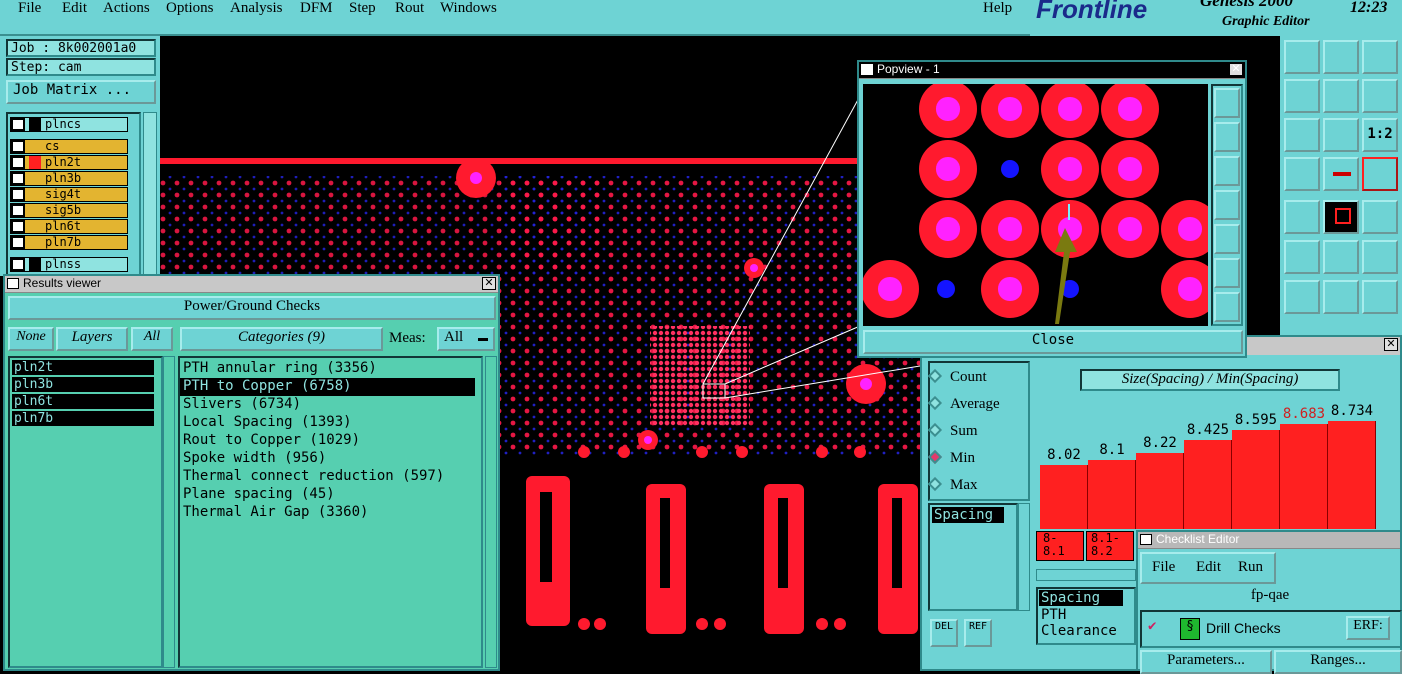 The image size is (1402, 674). I want to click on connect-icon, so click(1302, 257).